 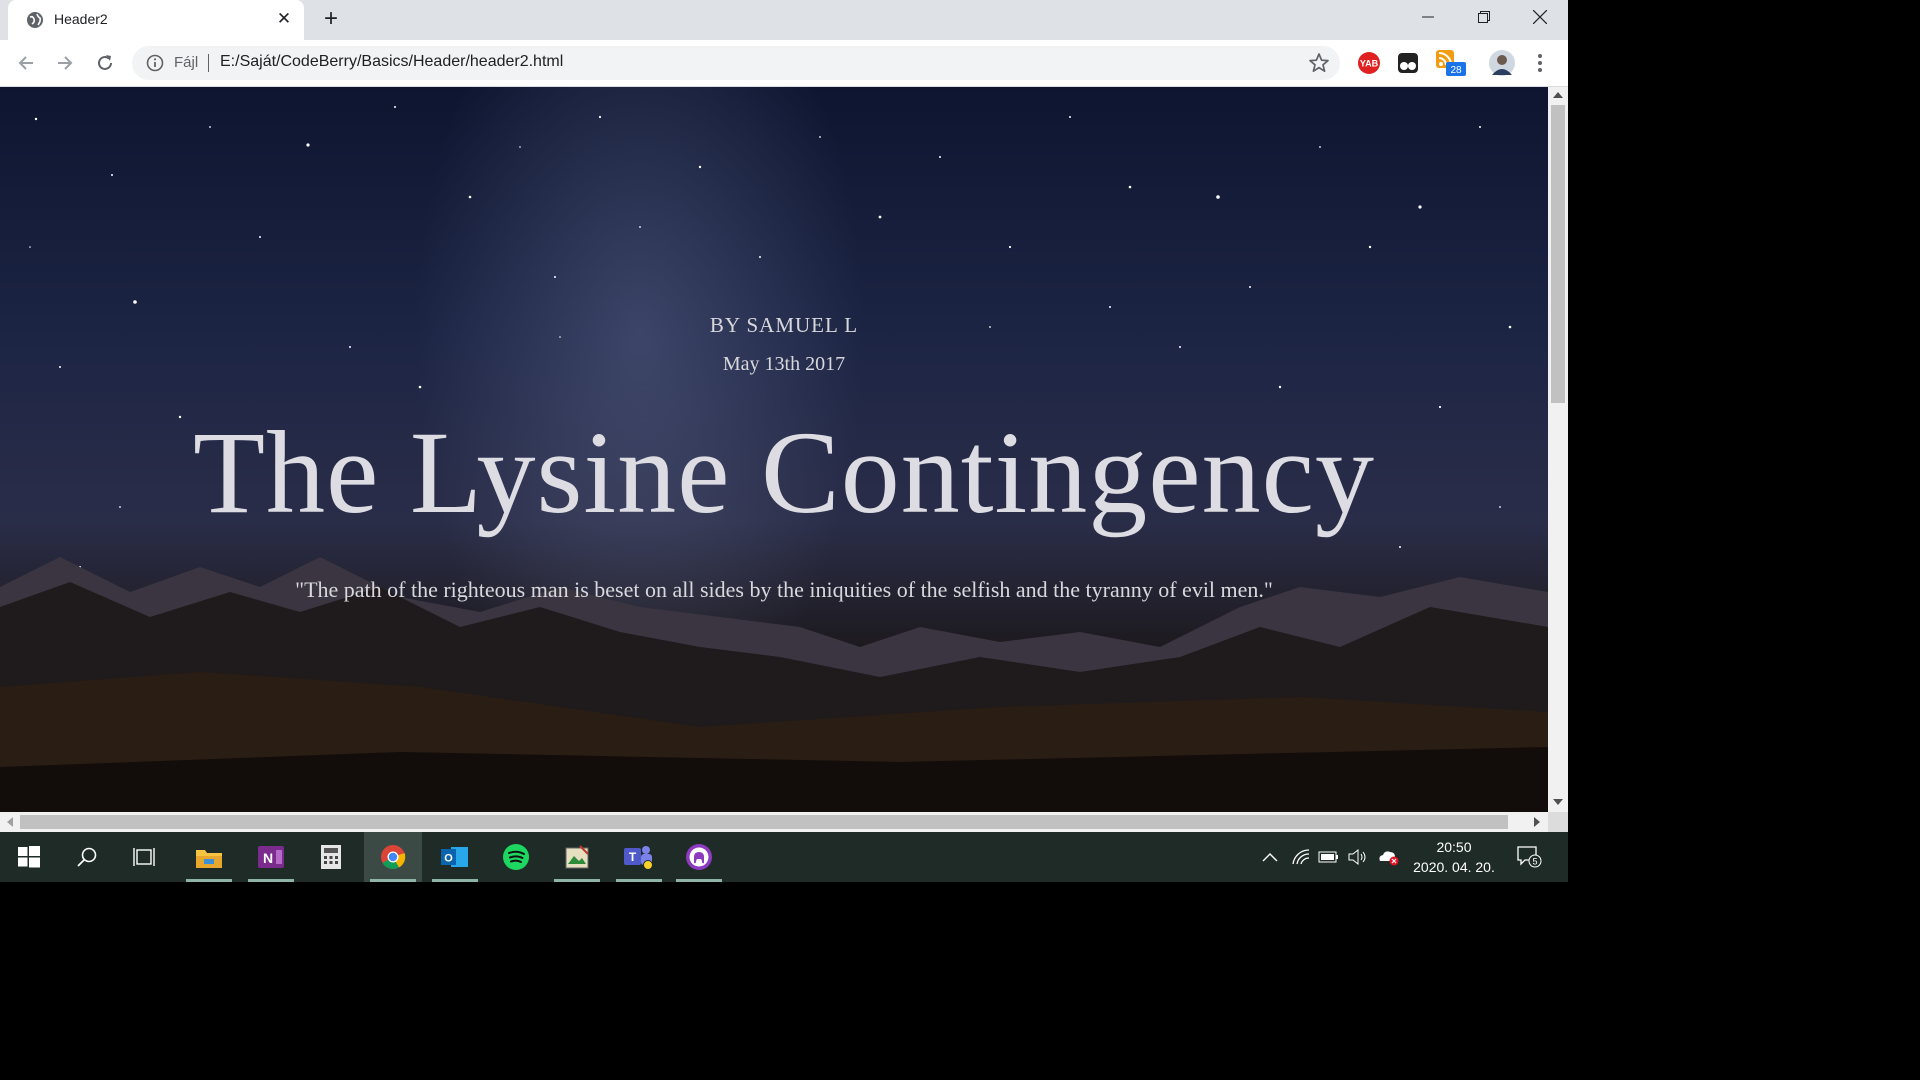 What do you see at coordinates (1558, 822) in the screenshot?
I see `scrollbar-corner` at bounding box center [1558, 822].